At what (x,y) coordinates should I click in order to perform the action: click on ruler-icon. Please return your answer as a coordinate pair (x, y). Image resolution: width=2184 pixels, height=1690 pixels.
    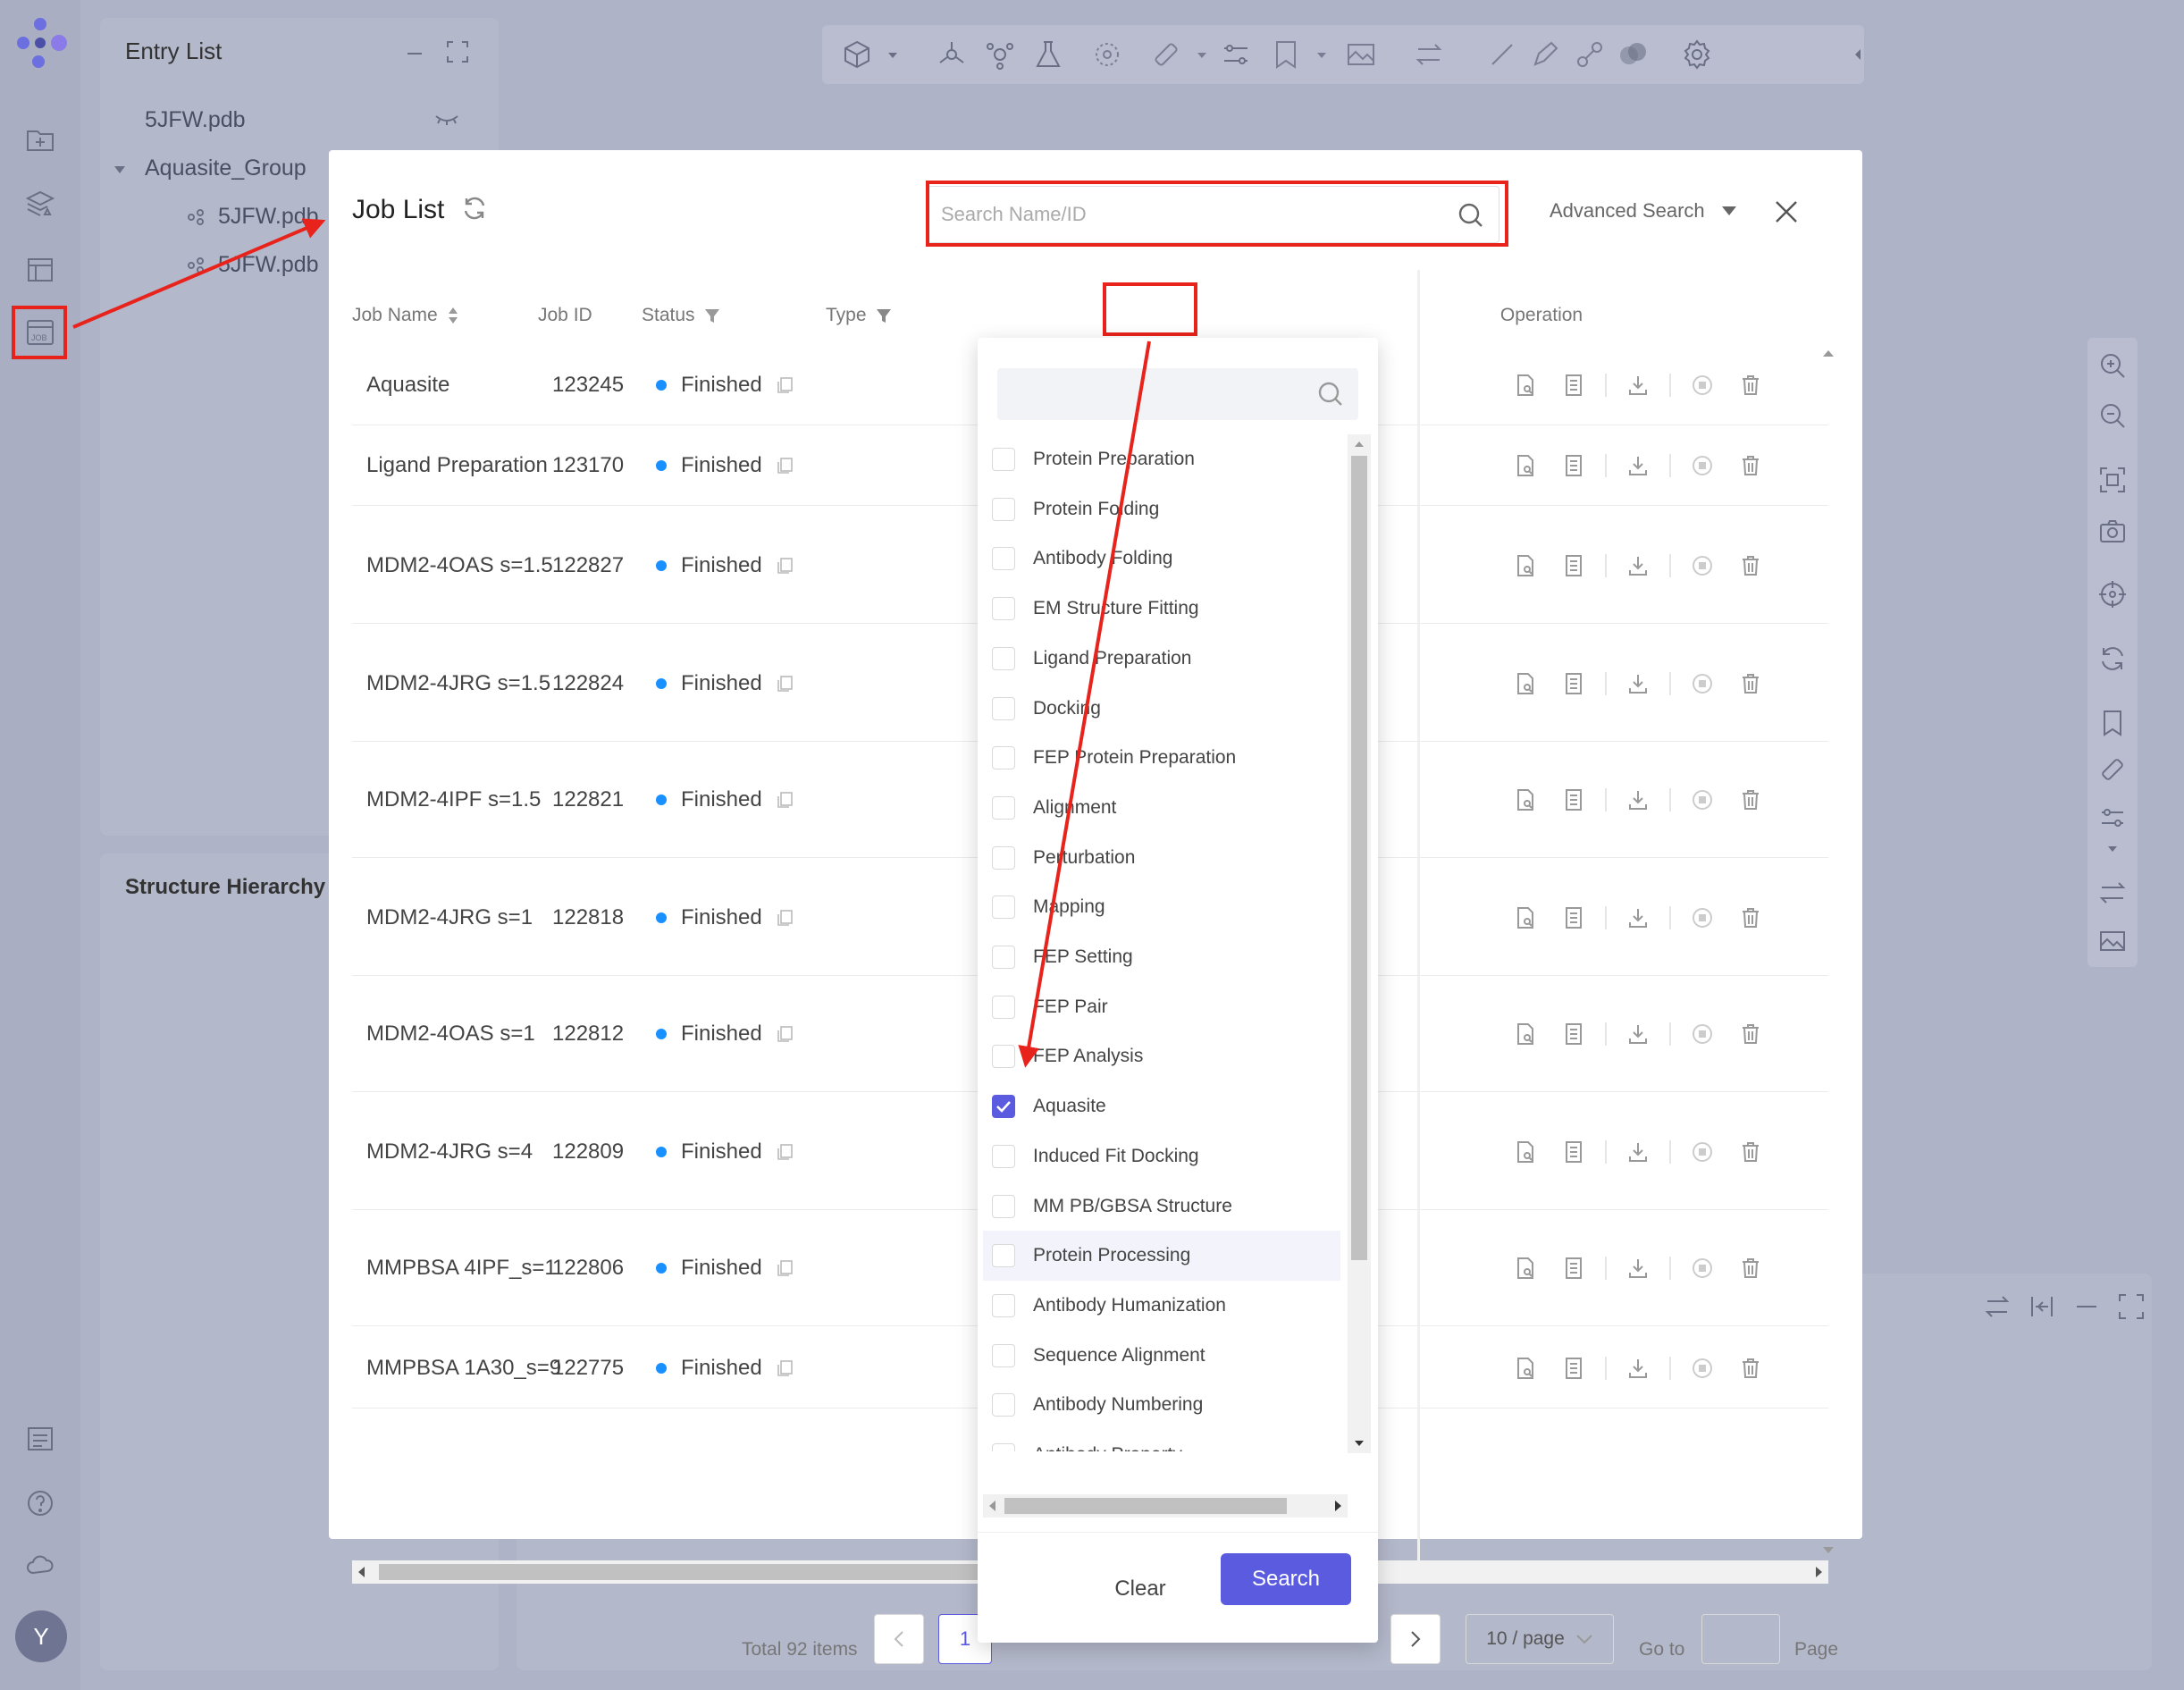
    Looking at the image, I should click on (2112, 769).